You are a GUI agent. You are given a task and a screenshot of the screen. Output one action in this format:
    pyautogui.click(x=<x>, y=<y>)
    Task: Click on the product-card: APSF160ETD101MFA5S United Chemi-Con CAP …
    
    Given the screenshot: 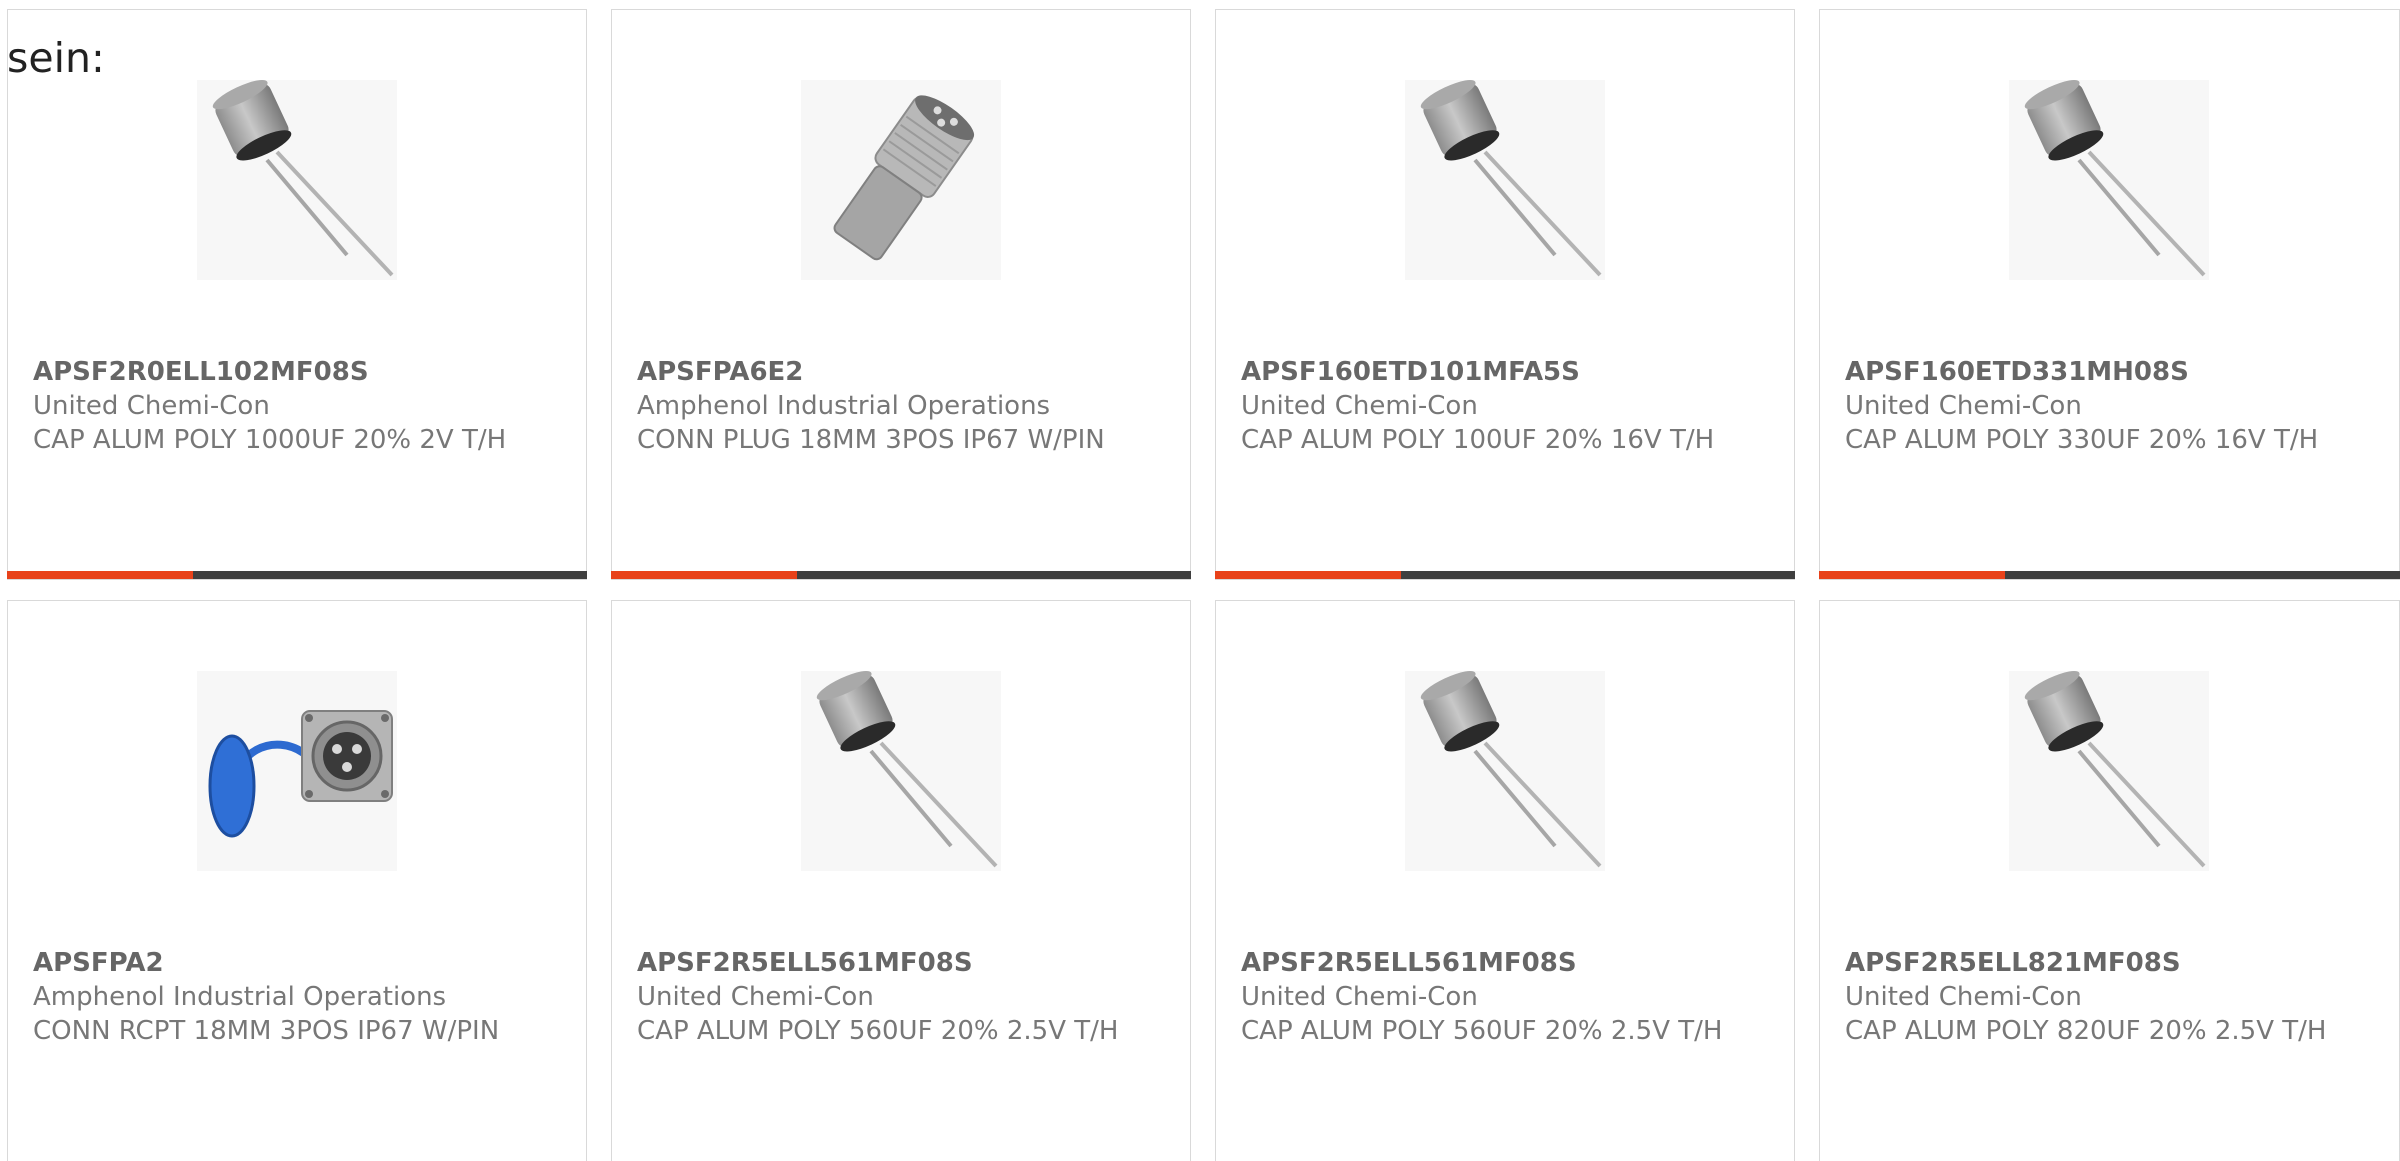 What is the action you would take?
    pyautogui.click(x=1505, y=294)
    